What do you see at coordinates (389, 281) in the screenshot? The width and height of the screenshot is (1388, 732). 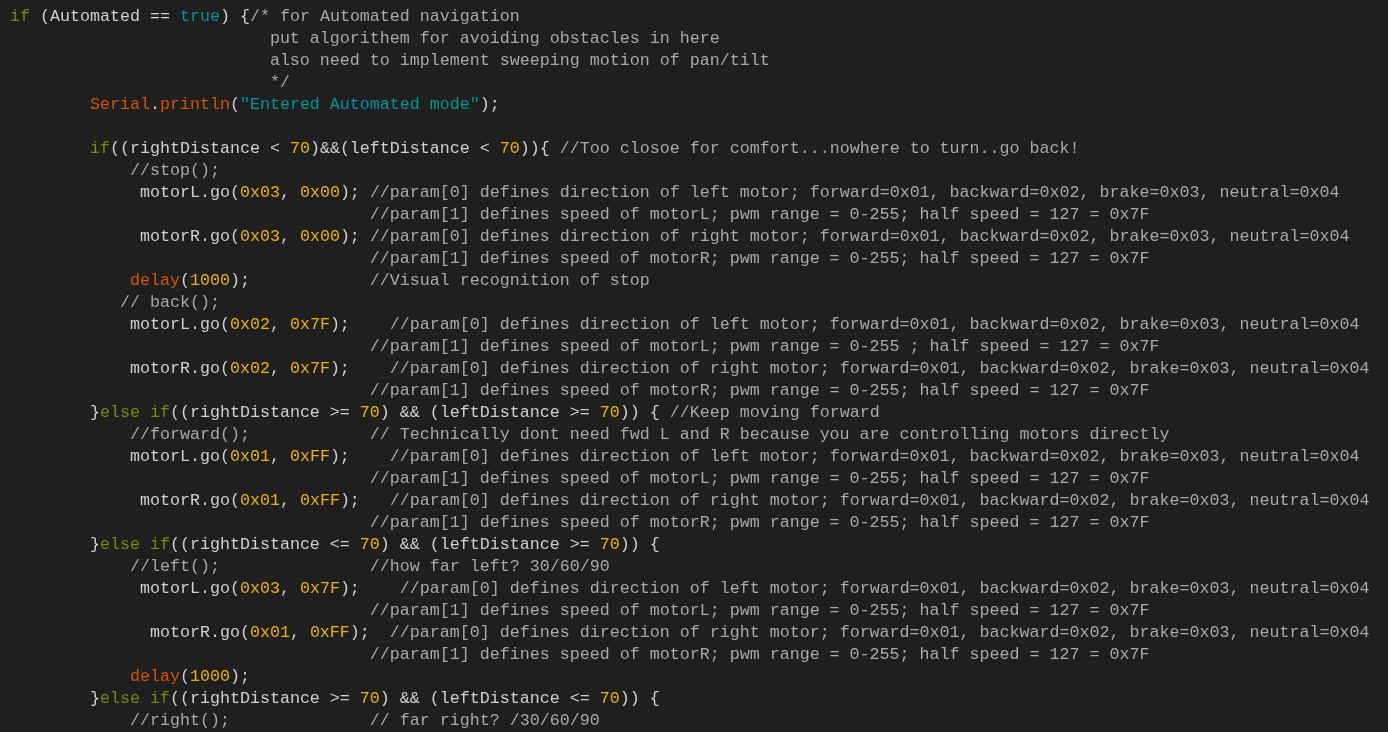 I see `code-line: delay(1000); //Visual recognition of stop` at bounding box center [389, 281].